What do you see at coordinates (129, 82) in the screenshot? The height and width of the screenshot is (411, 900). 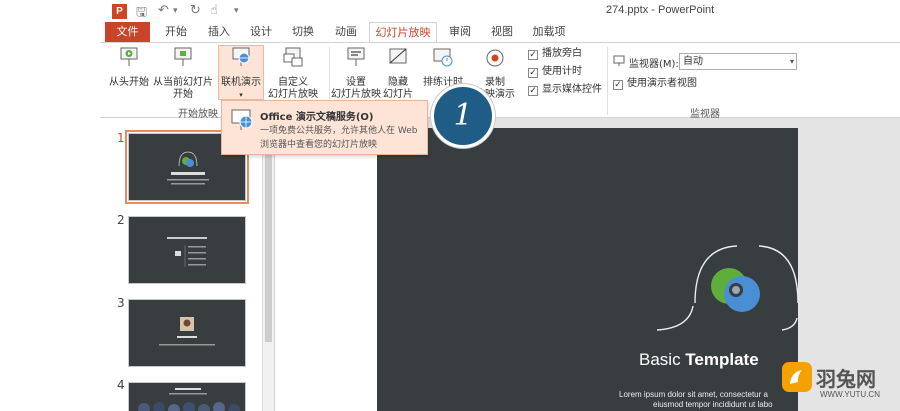 I see `from-beginning-label: 从头开始` at bounding box center [129, 82].